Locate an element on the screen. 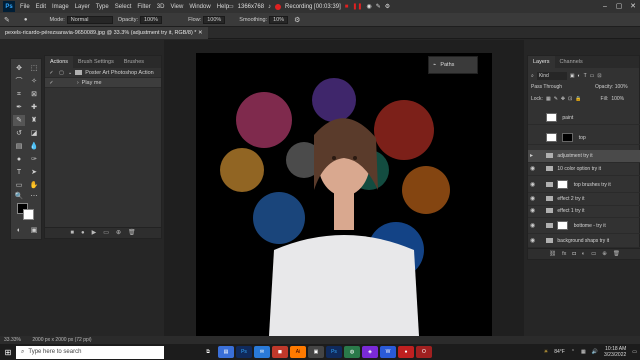 The width and height of the screenshot is (640, 360). filter-type-icon: T is located at coordinates (585, 76).